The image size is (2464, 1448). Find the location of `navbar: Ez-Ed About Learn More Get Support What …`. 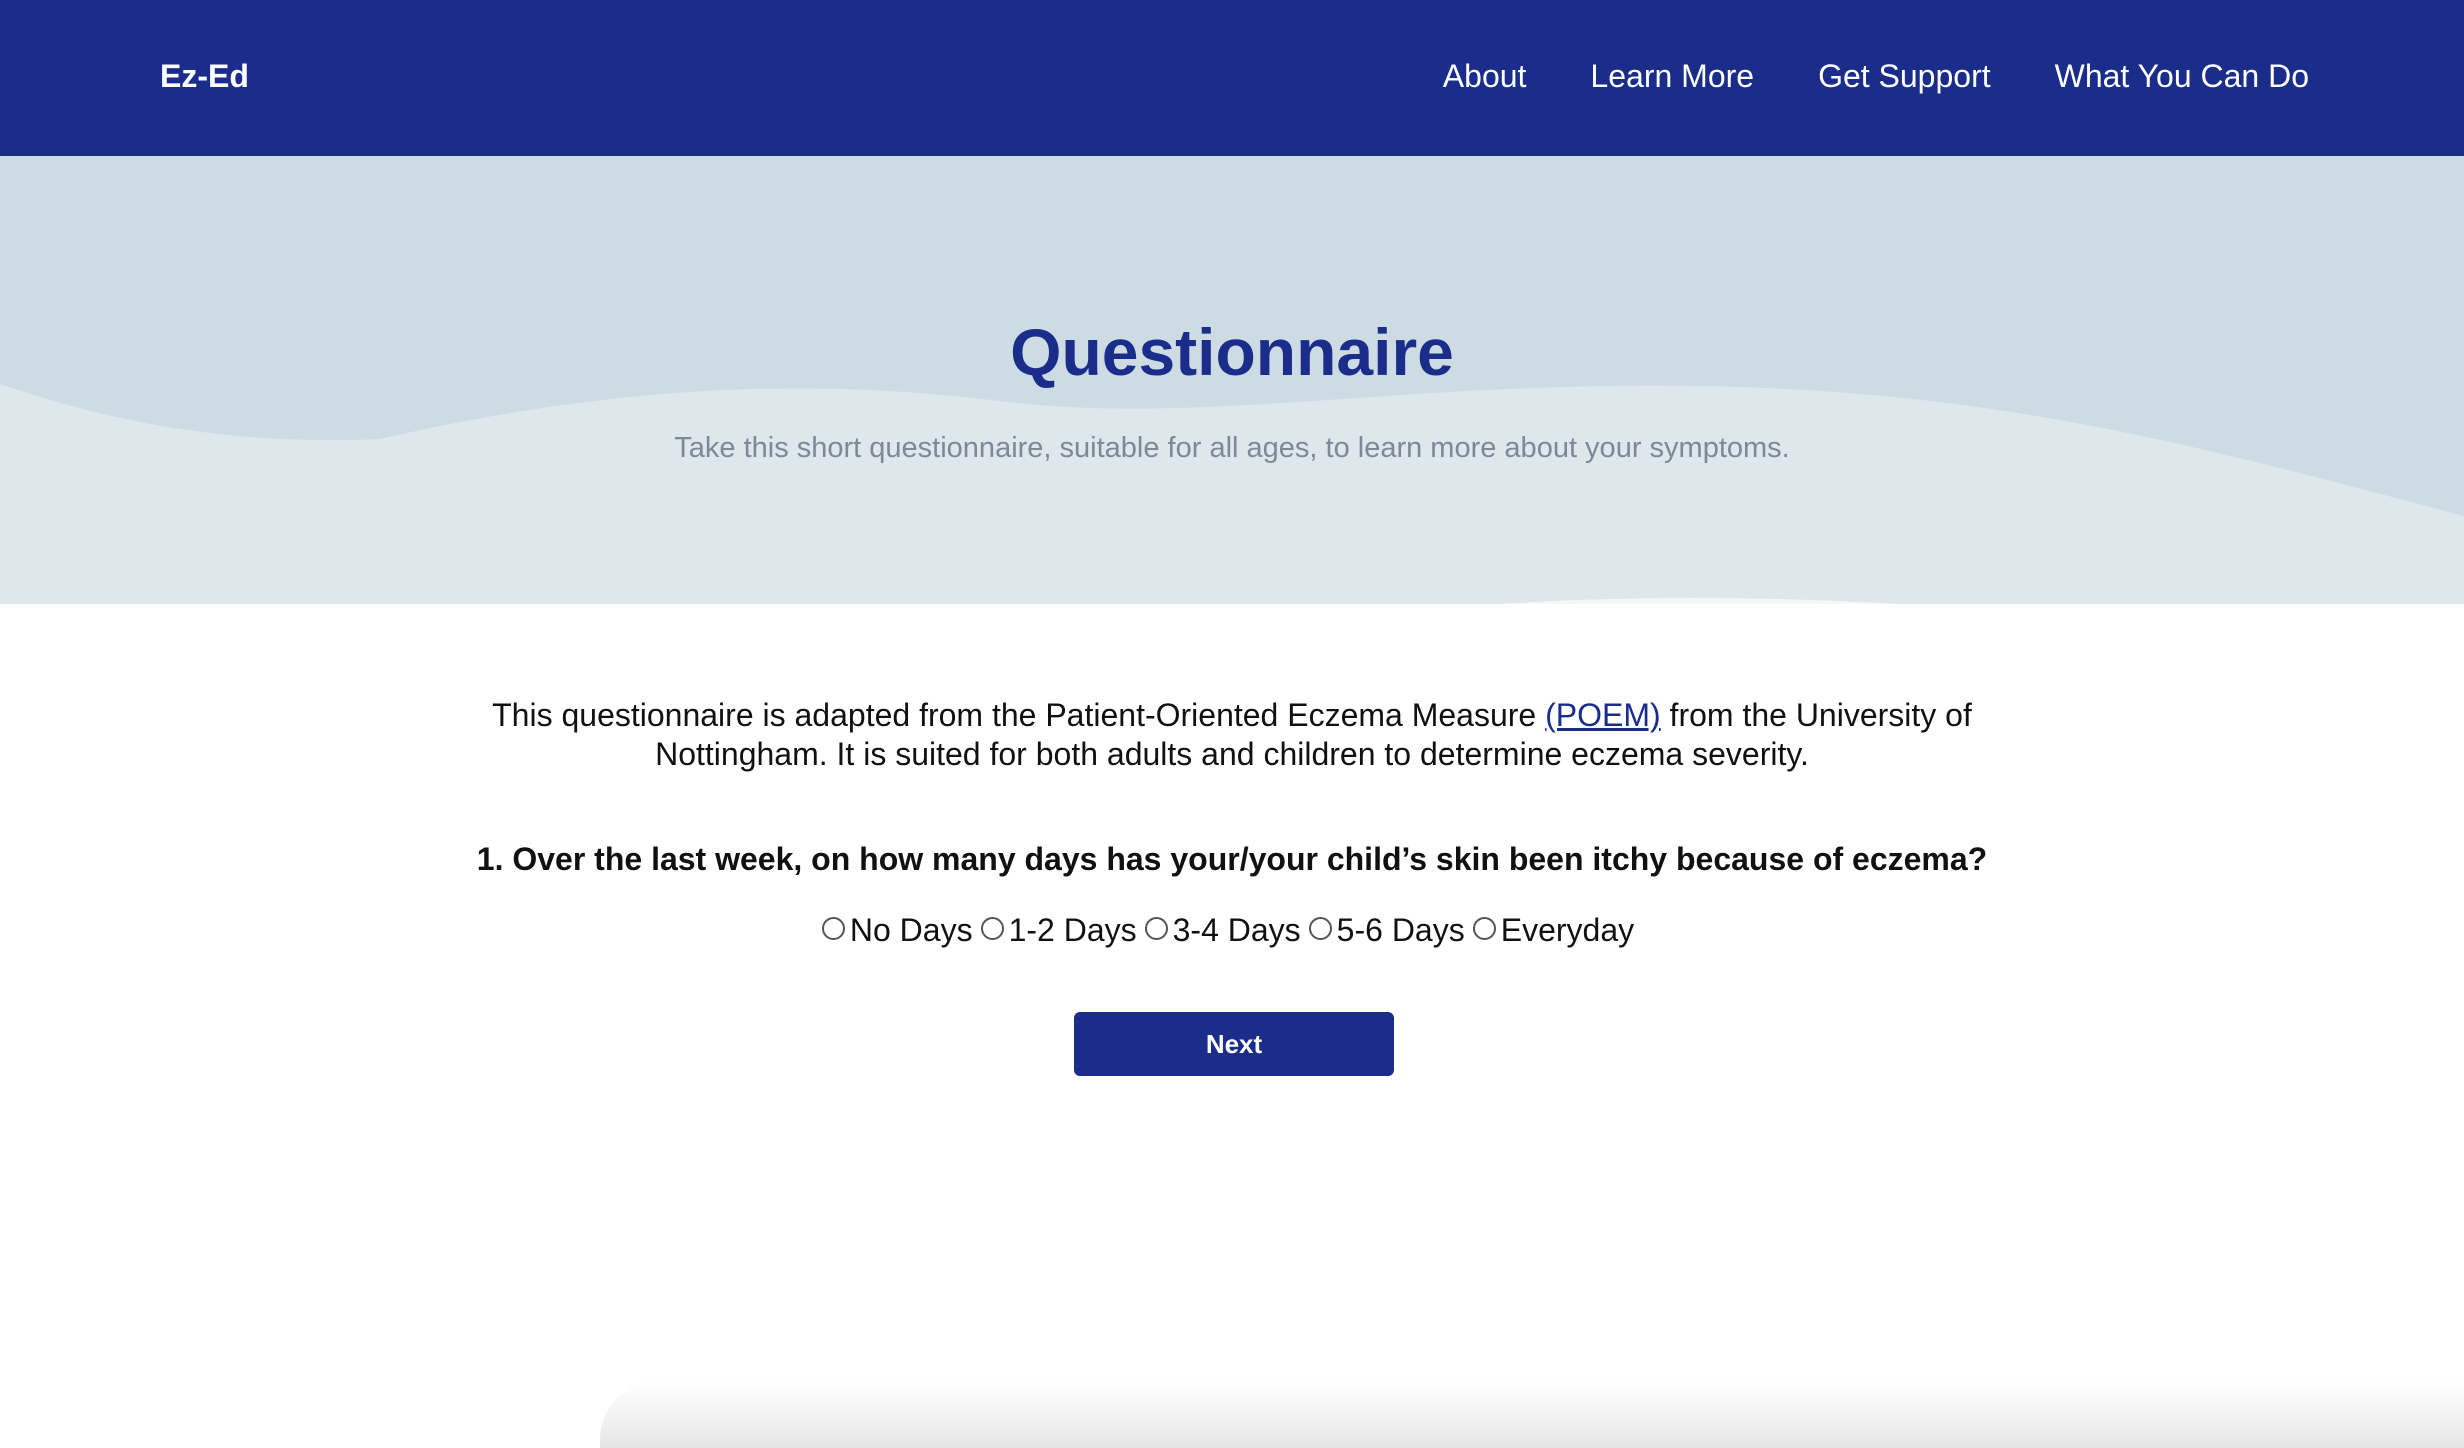

navbar: Ez-Ed About Learn More Get Support What … is located at coordinates (1232, 78).